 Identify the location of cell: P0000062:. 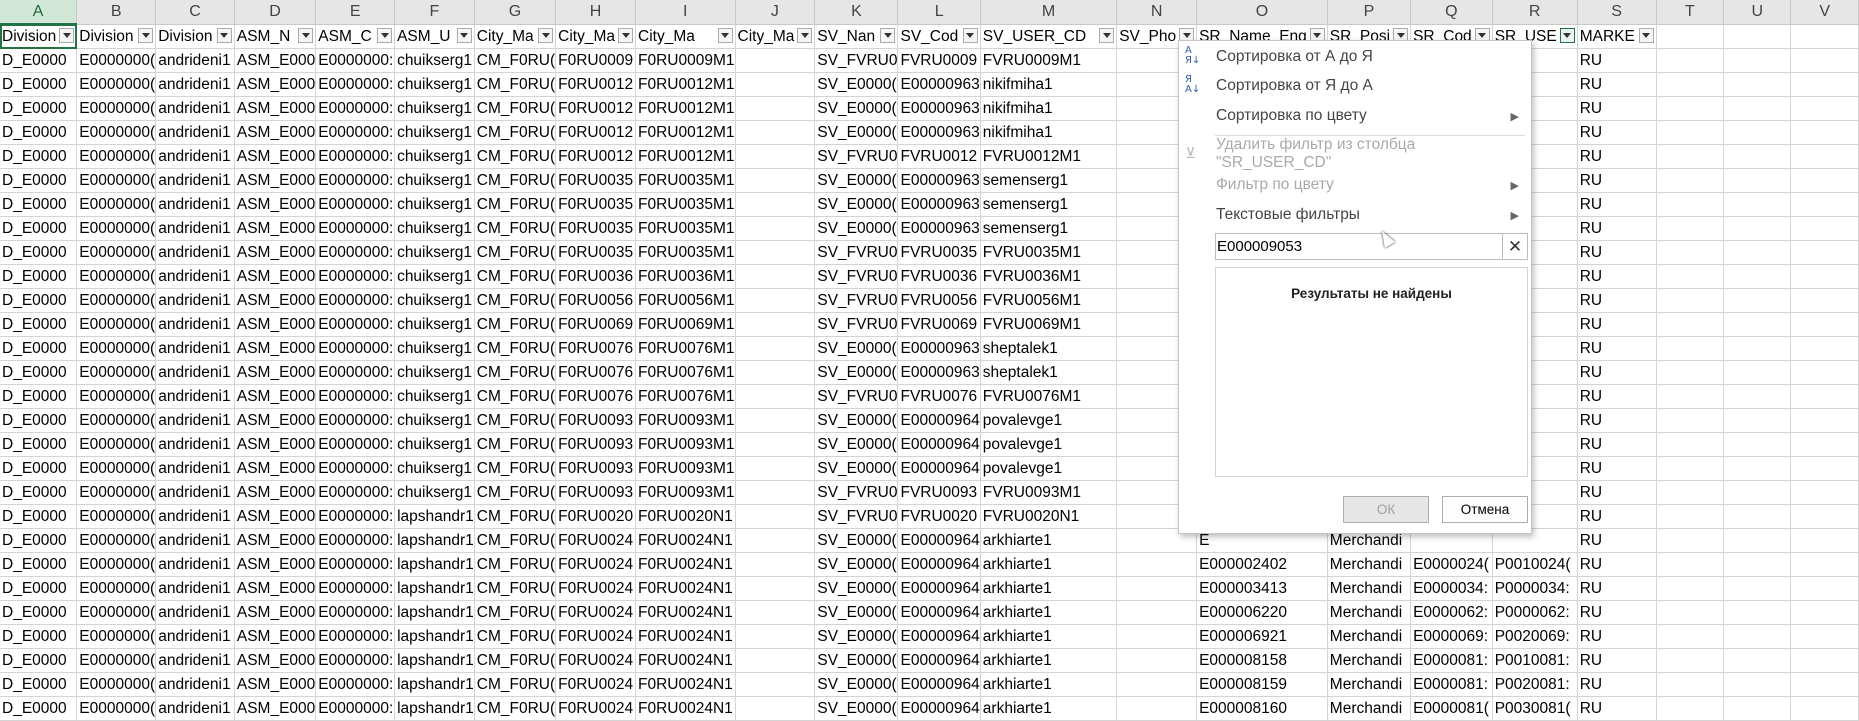
(1535, 612).